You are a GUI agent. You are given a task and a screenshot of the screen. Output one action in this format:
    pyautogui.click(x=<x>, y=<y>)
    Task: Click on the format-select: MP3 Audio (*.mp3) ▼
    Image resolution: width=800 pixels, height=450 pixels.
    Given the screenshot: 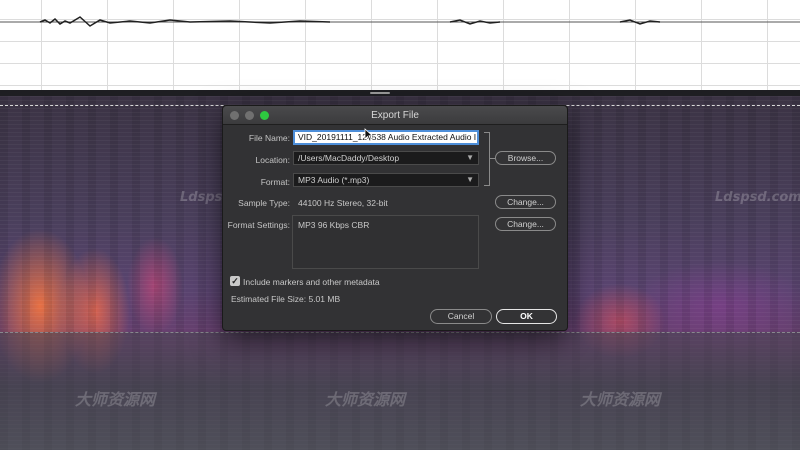 What is the action you would take?
    pyautogui.click(x=386, y=180)
    